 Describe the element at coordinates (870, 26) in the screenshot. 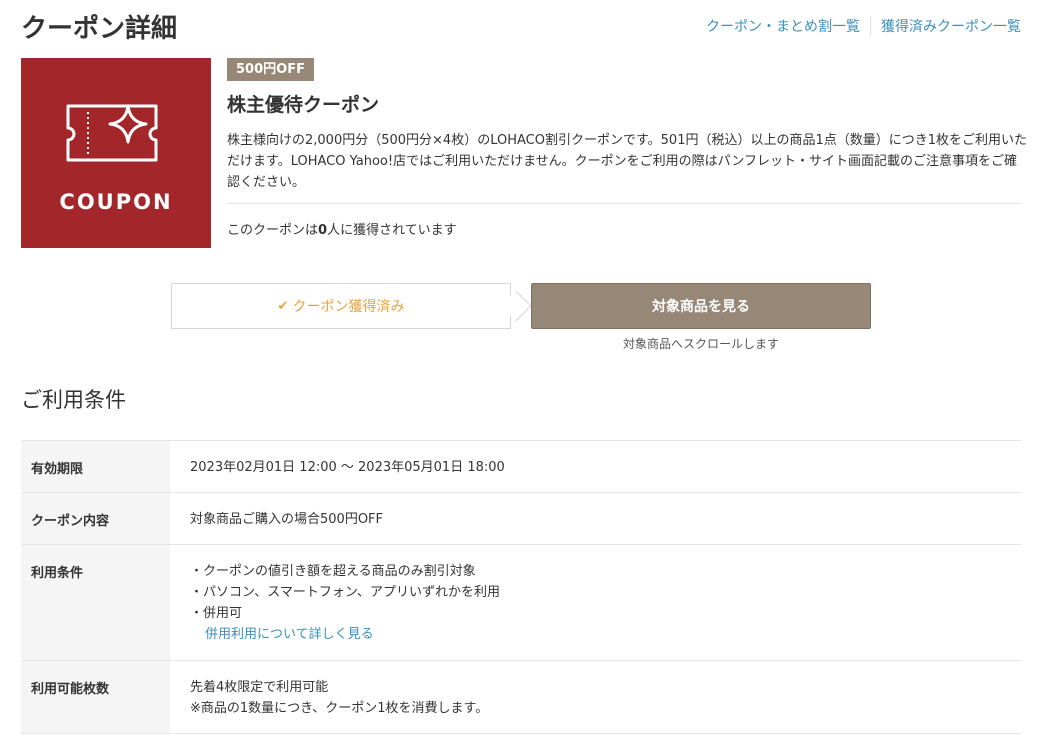

I see `link-divider` at that location.